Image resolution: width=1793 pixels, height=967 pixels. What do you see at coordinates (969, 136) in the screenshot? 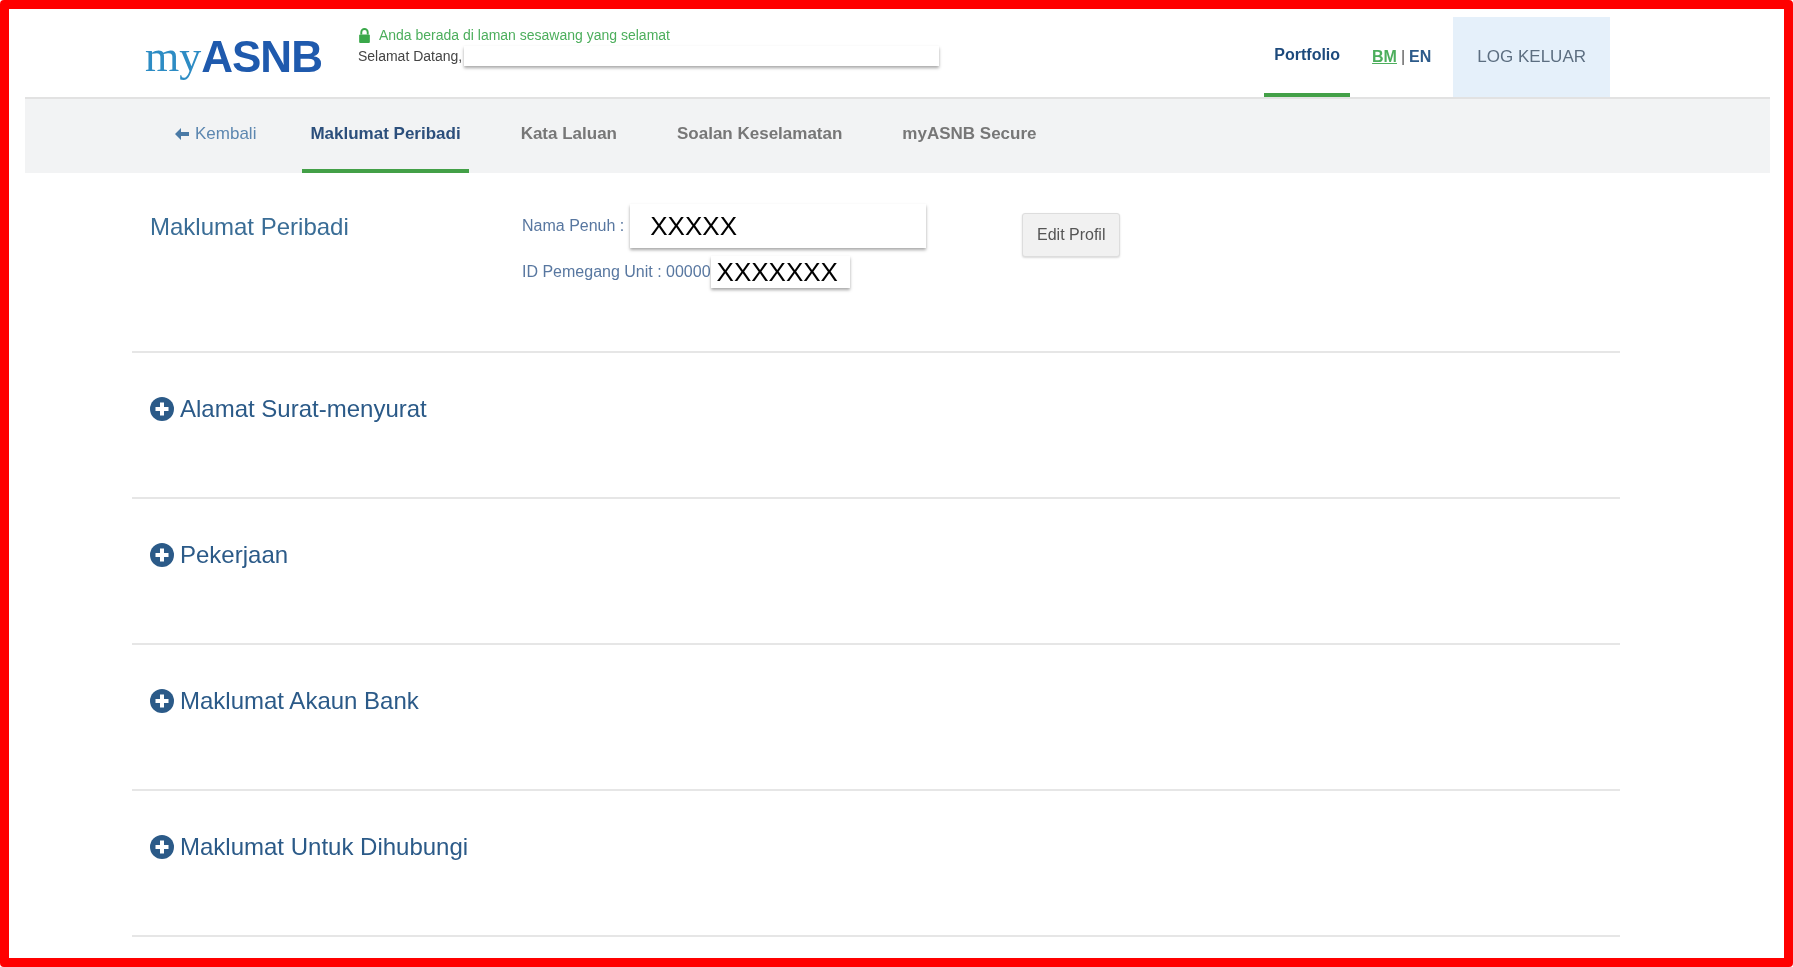
I see `tab: myASNB Secure` at bounding box center [969, 136].